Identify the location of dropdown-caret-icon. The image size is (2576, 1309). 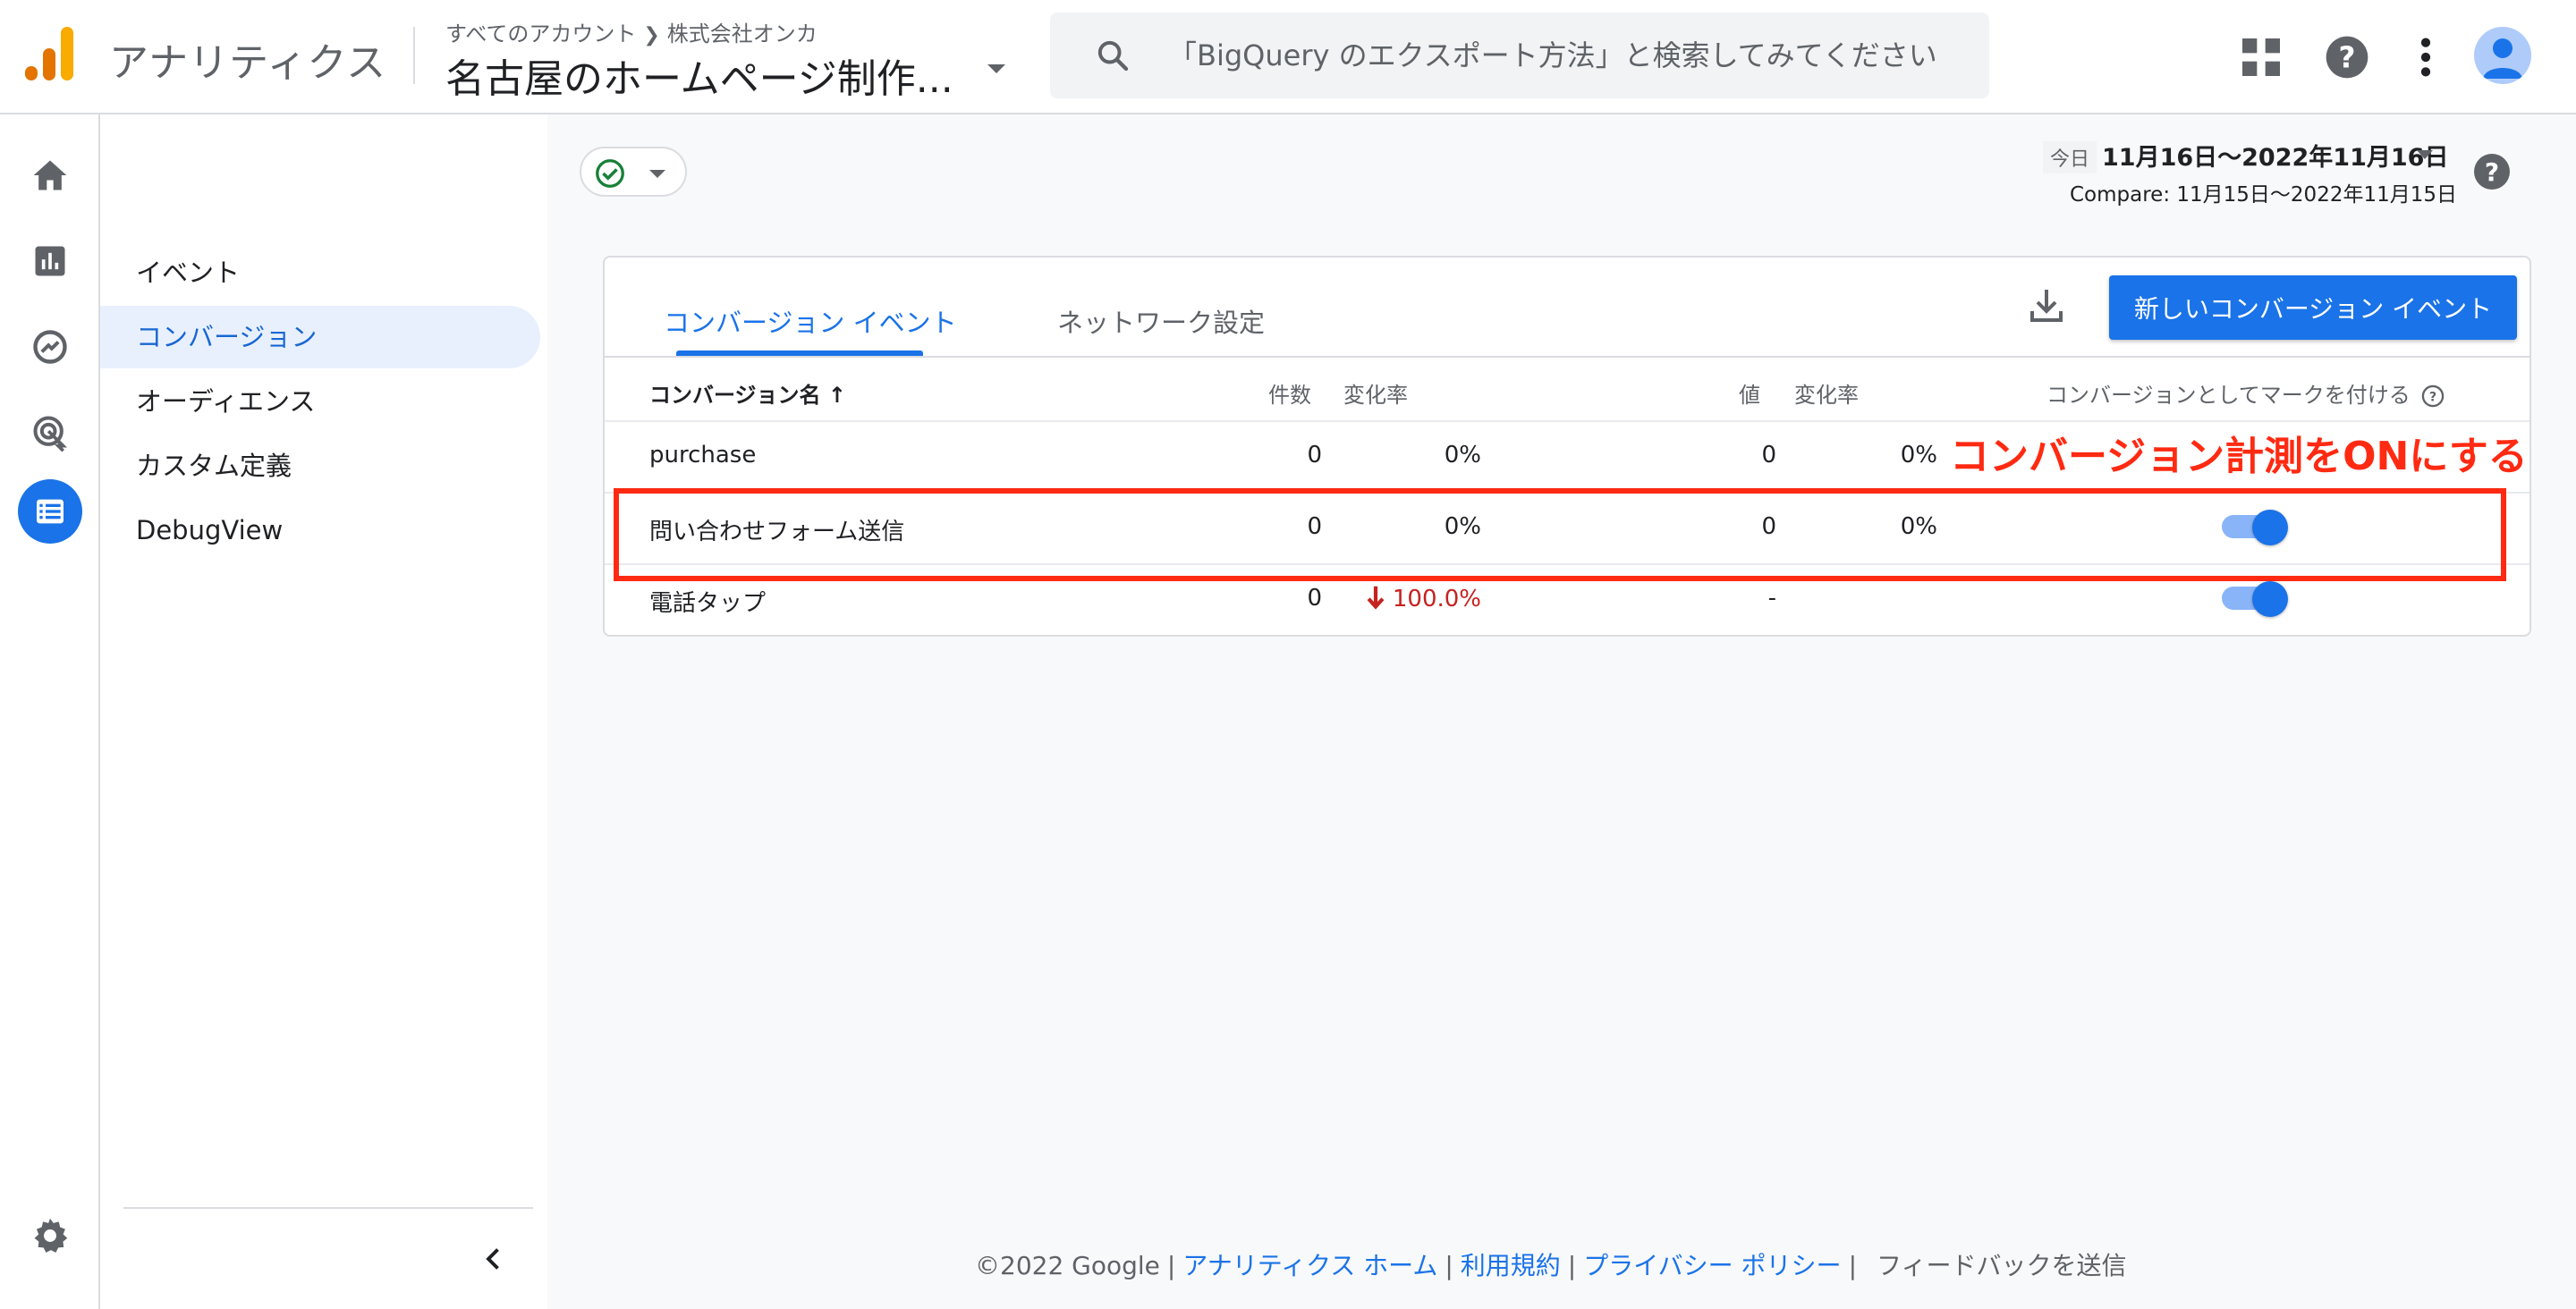
(996, 68).